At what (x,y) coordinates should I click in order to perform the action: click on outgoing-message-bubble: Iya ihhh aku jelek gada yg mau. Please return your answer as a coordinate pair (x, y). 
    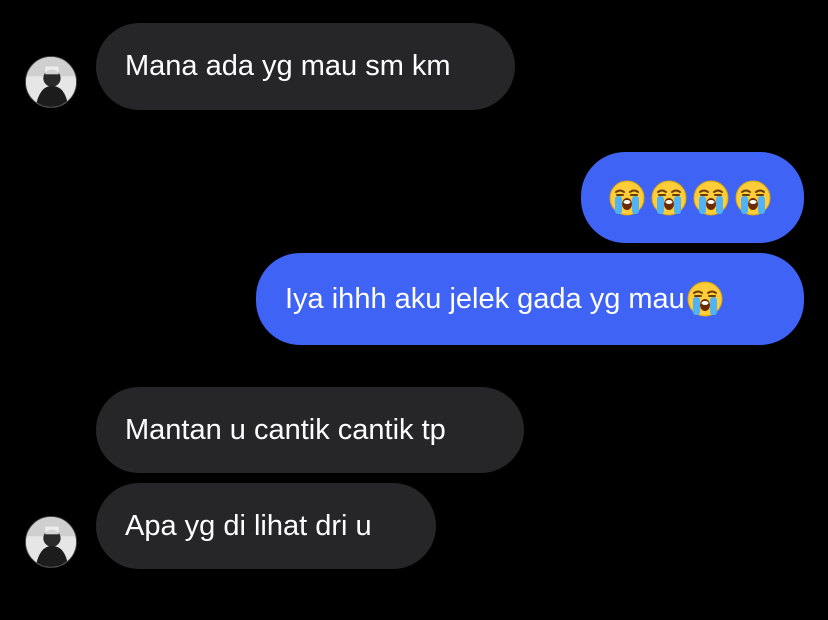
    Looking at the image, I should click on (530, 299).